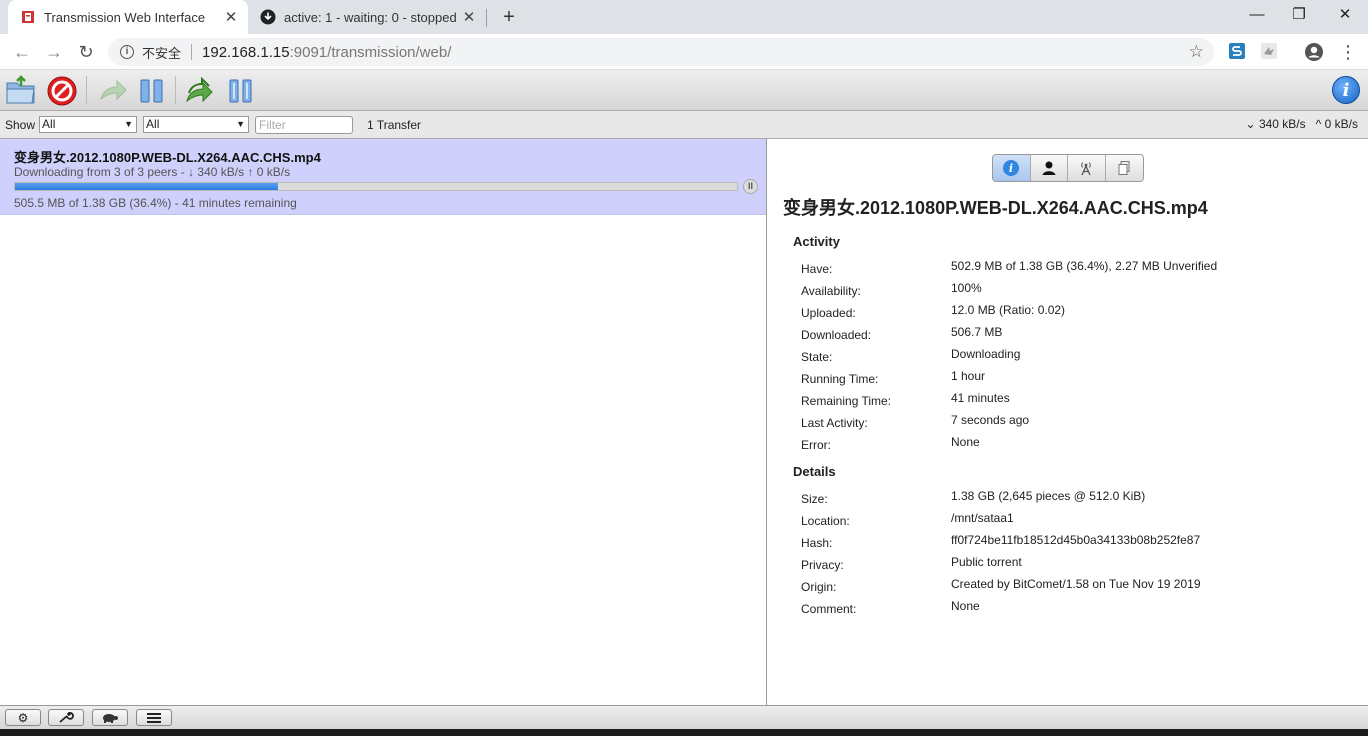 The height and width of the screenshot is (736, 1368). What do you see at coordinates (990, 420) in the screenshot?
I see `field-value: 7 seconds ago` at bounding box center [990, 420].